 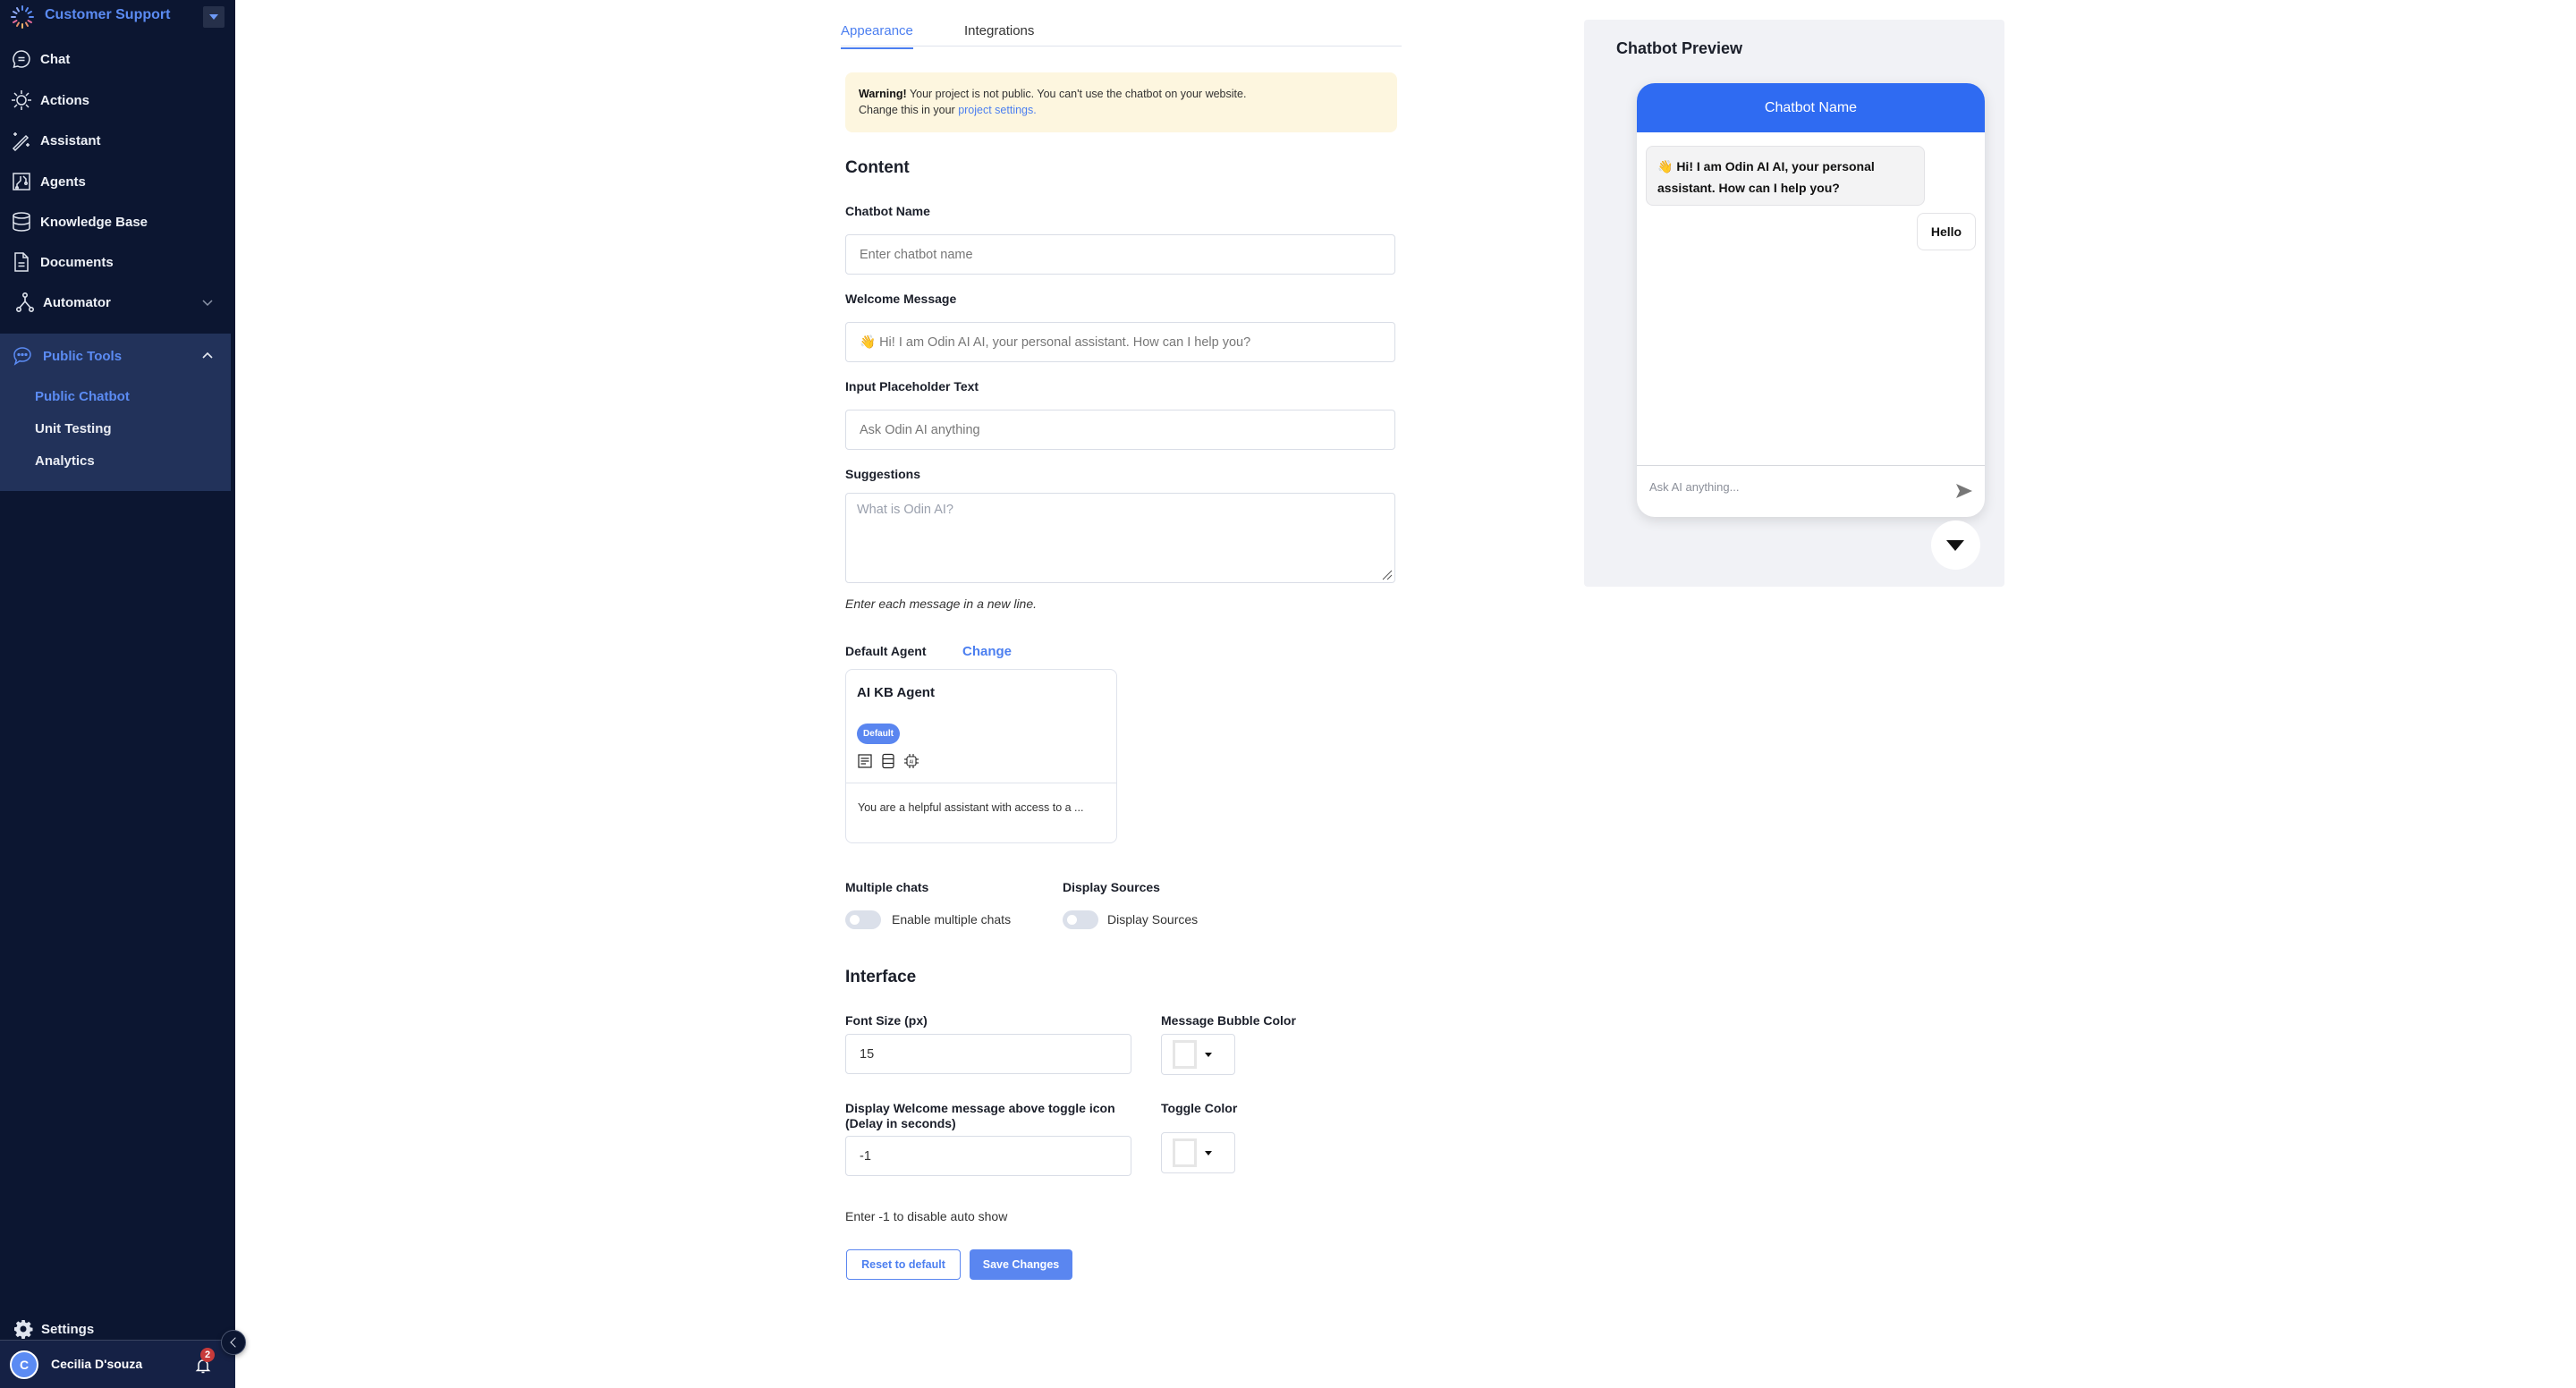 I want to click on warning-text-line2: Change this in your, so click(x=909, y=110).